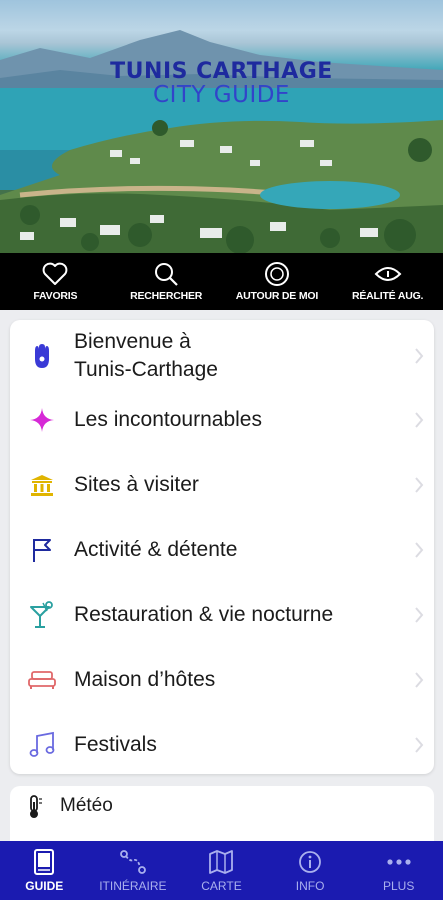 The image size is (443, 900). I want to click on augmented-reality-label: RÉALITÉ AUG., so click(387, 296).